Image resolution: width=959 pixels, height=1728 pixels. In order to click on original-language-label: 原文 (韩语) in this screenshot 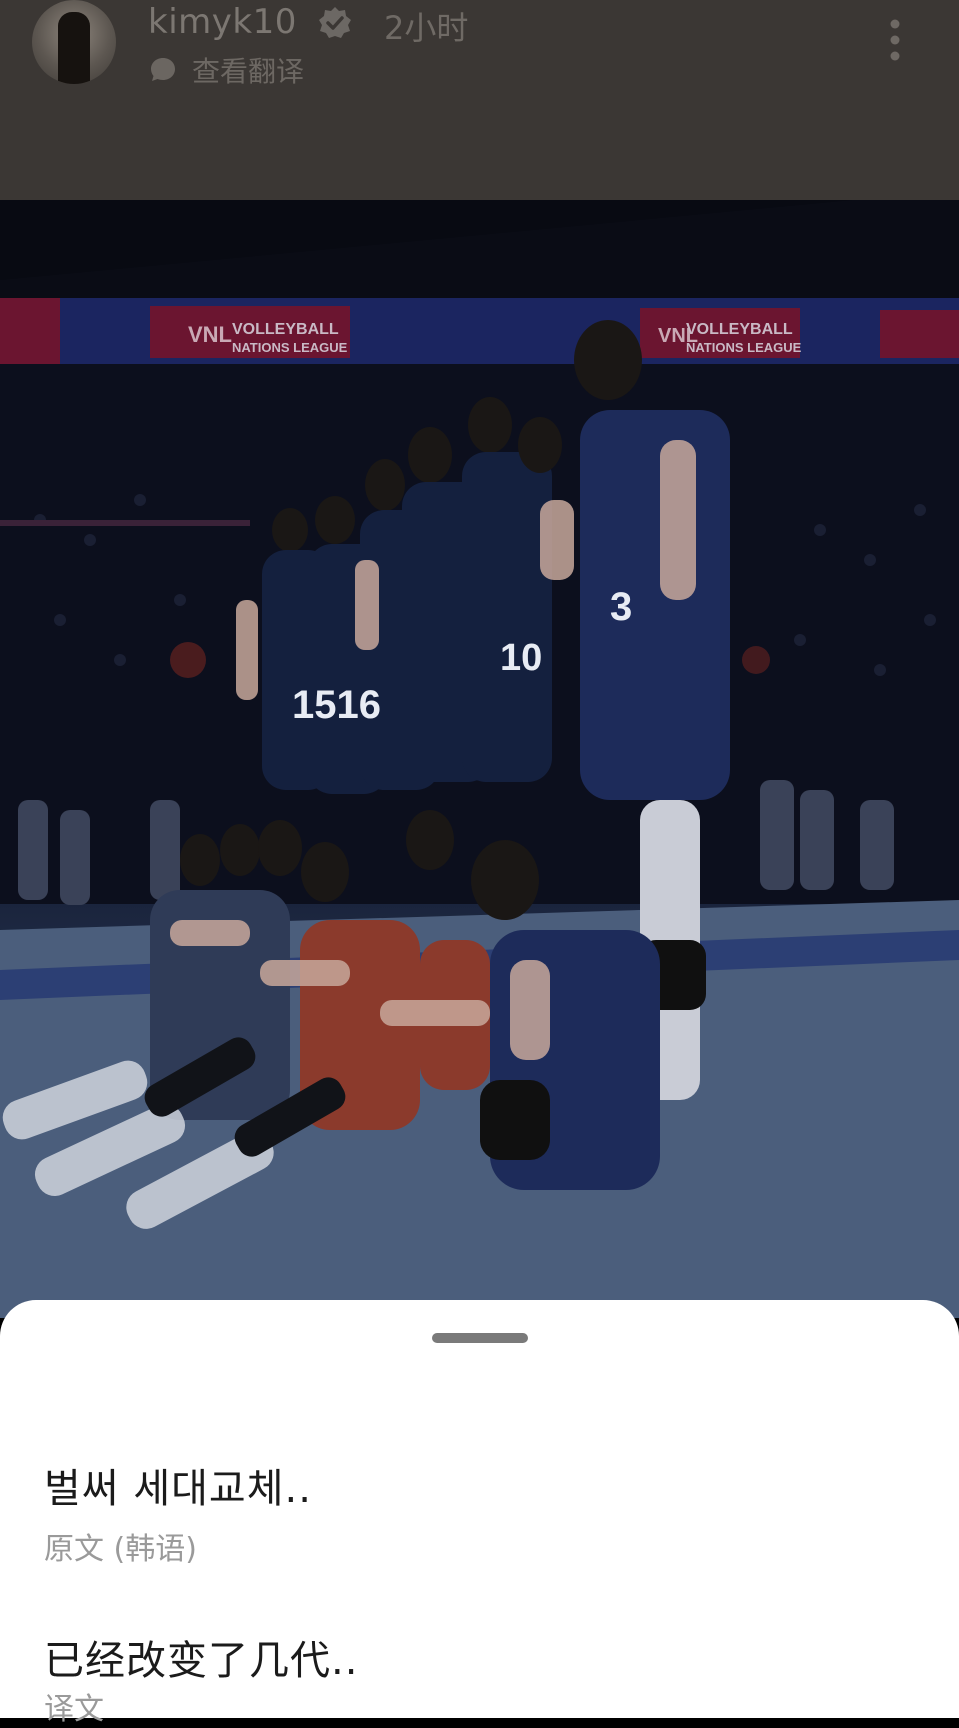, I will do `click(120, 1549)`.